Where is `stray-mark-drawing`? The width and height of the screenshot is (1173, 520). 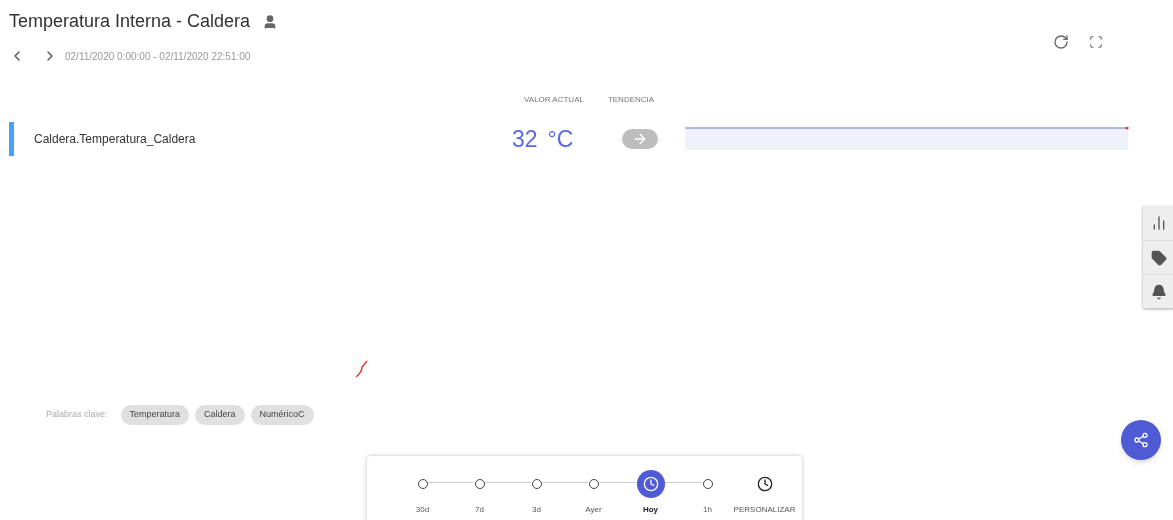 stray-mark-drawing is located at coordinates (362, 369).